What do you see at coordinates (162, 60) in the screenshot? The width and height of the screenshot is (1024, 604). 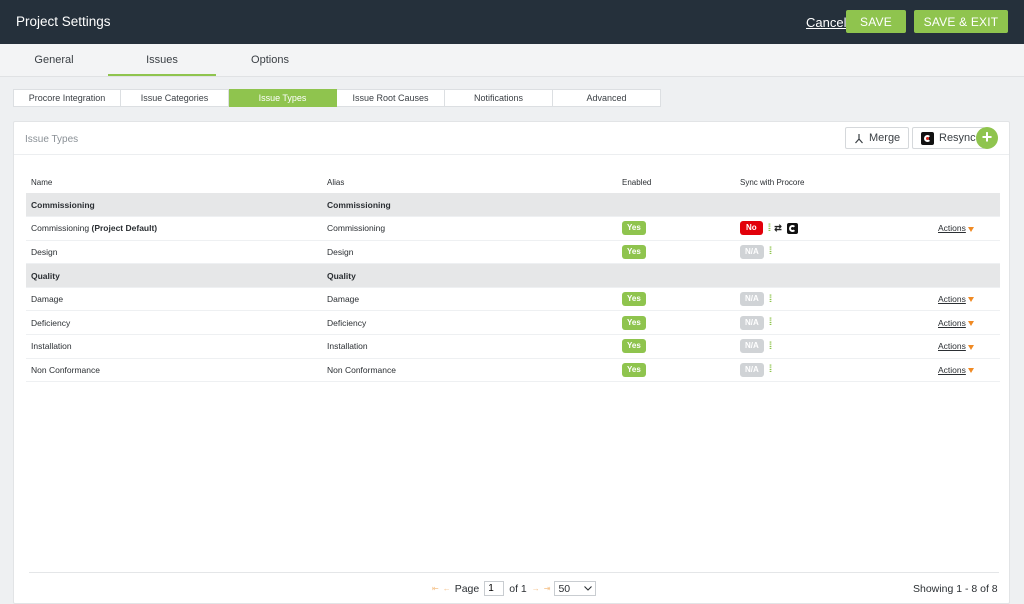 I see `tab-issues: Issues` at bounding box center [162, 60].